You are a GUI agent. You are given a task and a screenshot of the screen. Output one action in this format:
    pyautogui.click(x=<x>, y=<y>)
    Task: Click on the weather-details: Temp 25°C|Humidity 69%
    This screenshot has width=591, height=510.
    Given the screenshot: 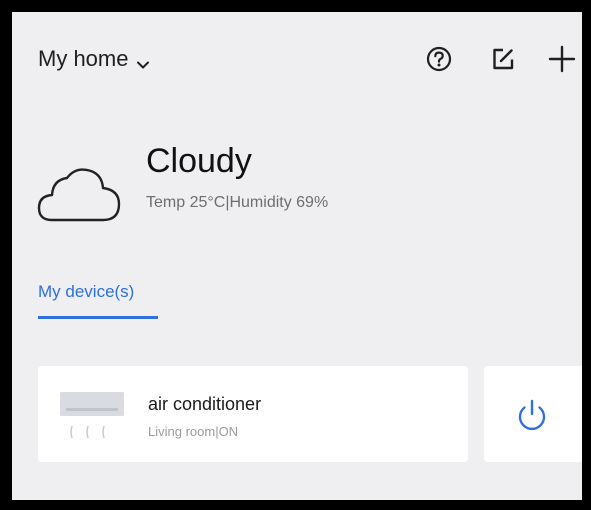 What is the action you would take?
    pyautogui.click(x=237, y=202)
    